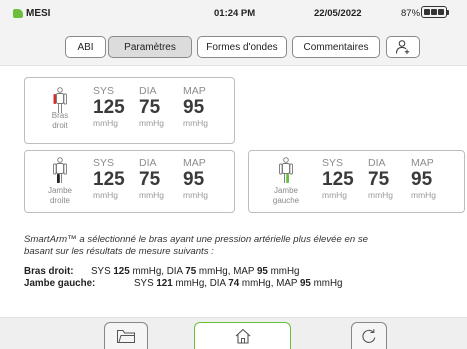  I want to click on battery-percentage: 87%, so click(411, 13).